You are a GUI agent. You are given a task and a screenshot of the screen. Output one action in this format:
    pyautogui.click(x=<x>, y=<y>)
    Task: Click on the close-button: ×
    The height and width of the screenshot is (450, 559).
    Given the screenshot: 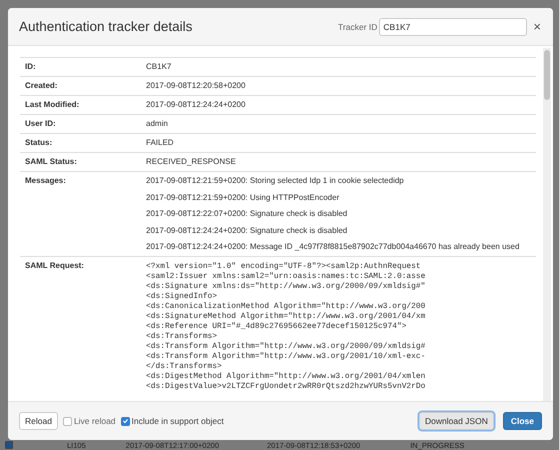 What is the action you would take?
    pyautogui.click(x=537, y=26)
    